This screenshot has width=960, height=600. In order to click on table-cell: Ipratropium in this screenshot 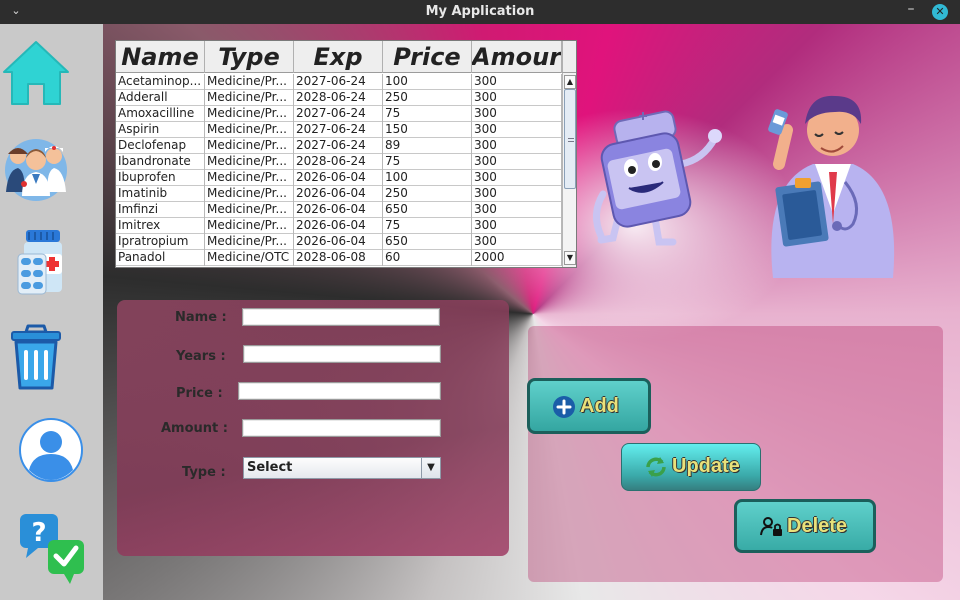, I will do `click(160, 242)`.